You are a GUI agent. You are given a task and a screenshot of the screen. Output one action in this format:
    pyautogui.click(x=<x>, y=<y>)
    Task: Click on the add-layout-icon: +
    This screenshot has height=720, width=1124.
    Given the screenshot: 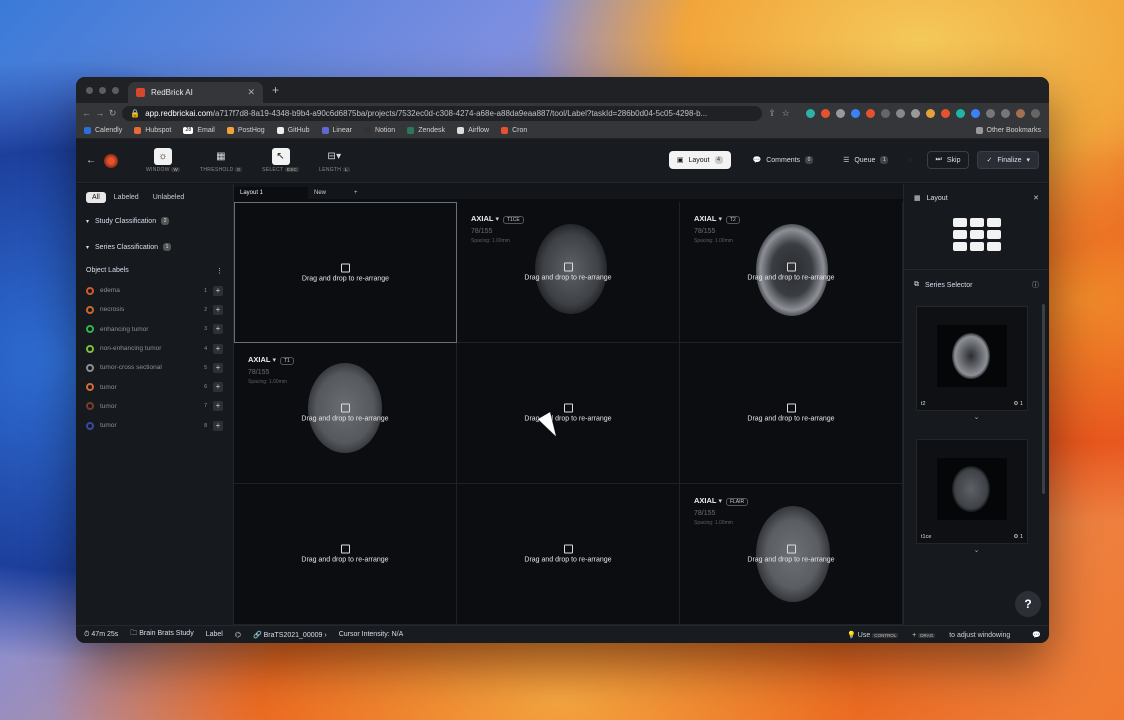 What is the action you would take?
    pyautogui.click(x=385, y=193)
    